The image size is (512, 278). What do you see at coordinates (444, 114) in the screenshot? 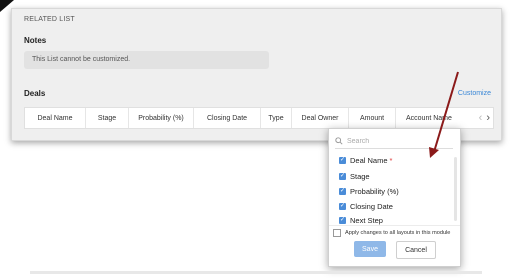
I see `annotation-arrow` at bounding box center [444, 114].